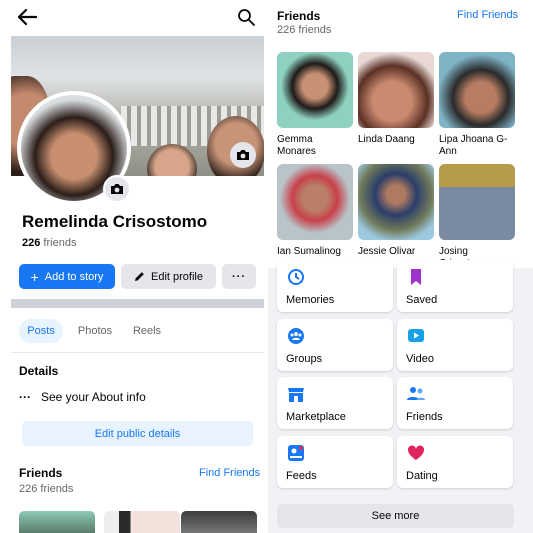 The height and width of the screenshot is (533, 533). Describe the element at coordinates (416, 393) in the screenshot. I see `friends-icon` at that location.